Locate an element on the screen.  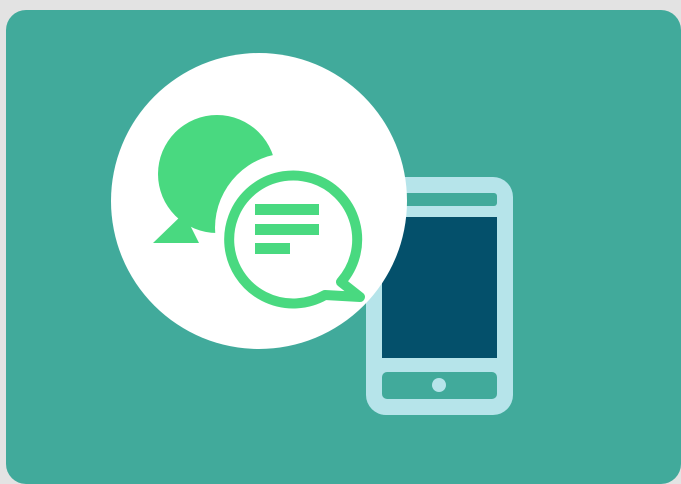
message-bubble-icon is located at coordinates (290, 231).